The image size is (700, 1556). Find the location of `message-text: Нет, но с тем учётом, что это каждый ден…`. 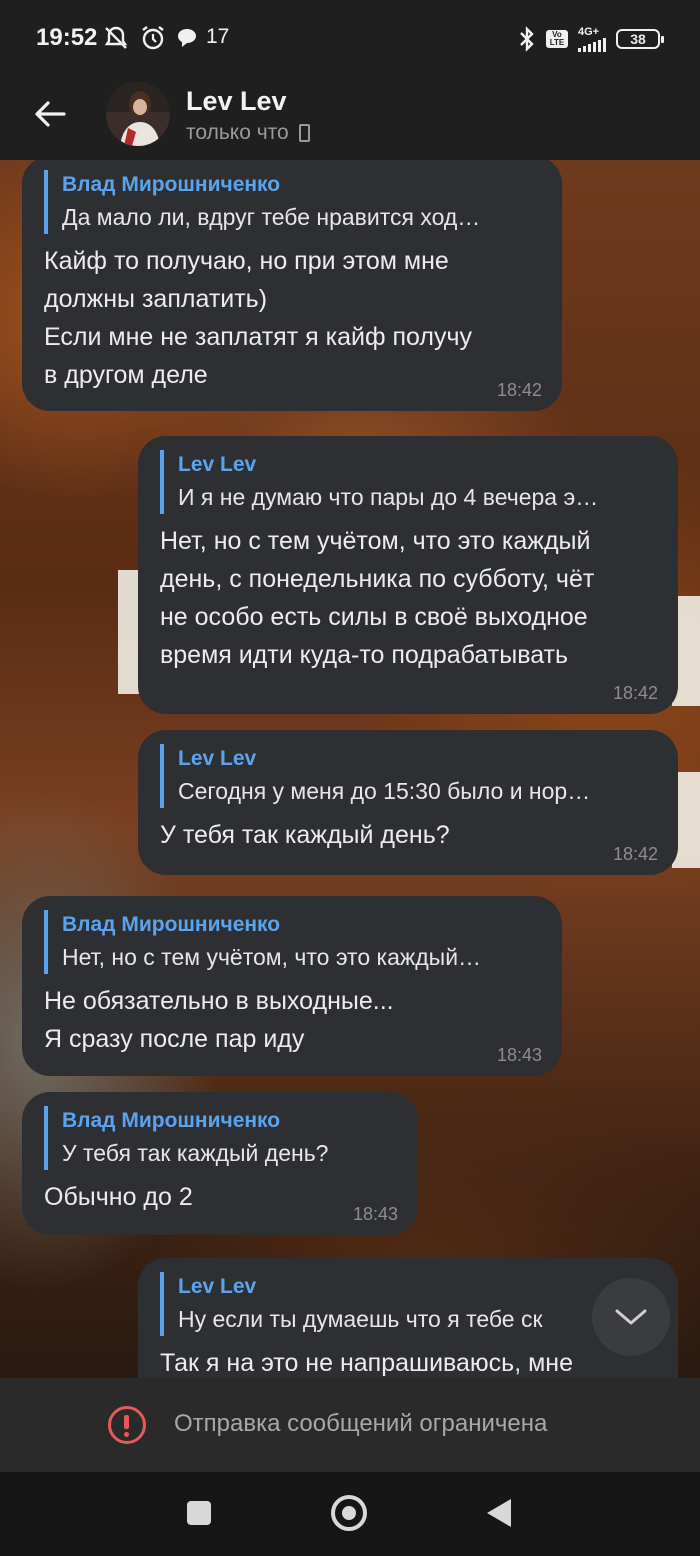

message-text: Нет, но с тем учётом, что это каждый ден… is located at coordinates (377, 598).